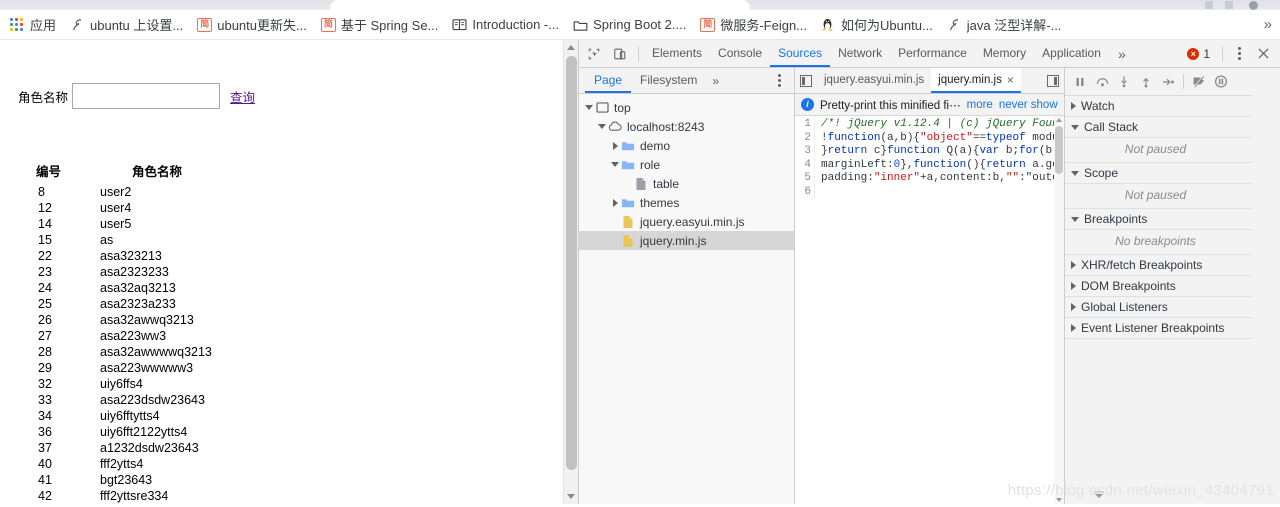 The width and height of the screenshot is (1280, 507). Describe the element at coordinates (1059, 310) in the screenshot. I see `code-scrollbar` at that location.